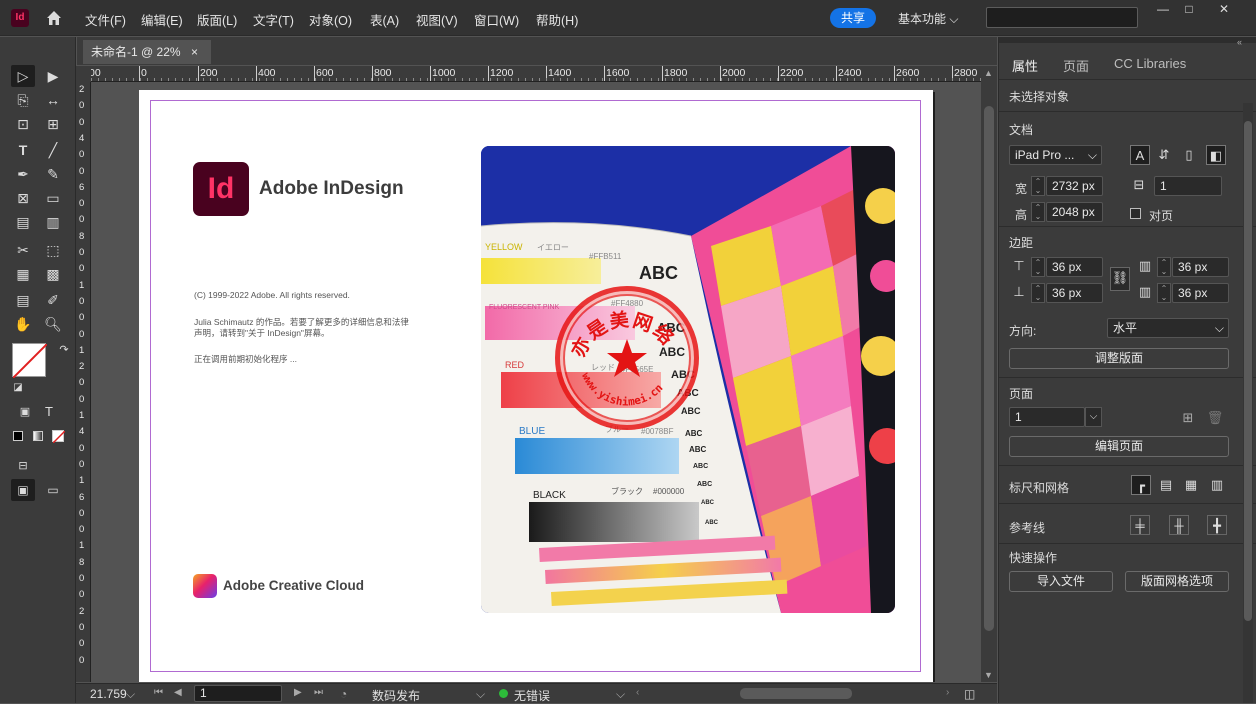  I want to click on menu-type: 文字(T), so click(273, 19).